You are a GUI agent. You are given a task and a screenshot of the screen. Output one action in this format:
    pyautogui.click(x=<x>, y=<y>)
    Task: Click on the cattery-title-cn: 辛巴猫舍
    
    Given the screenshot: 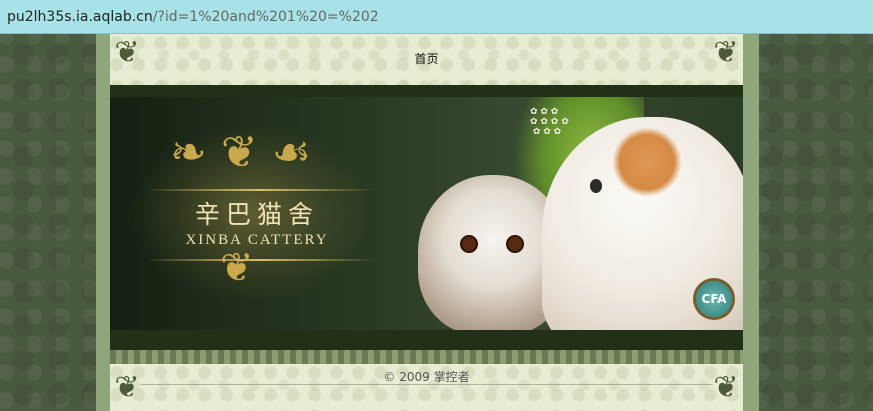 What is the action you would take?
    pyautogui.click(x=256, y=214)
    